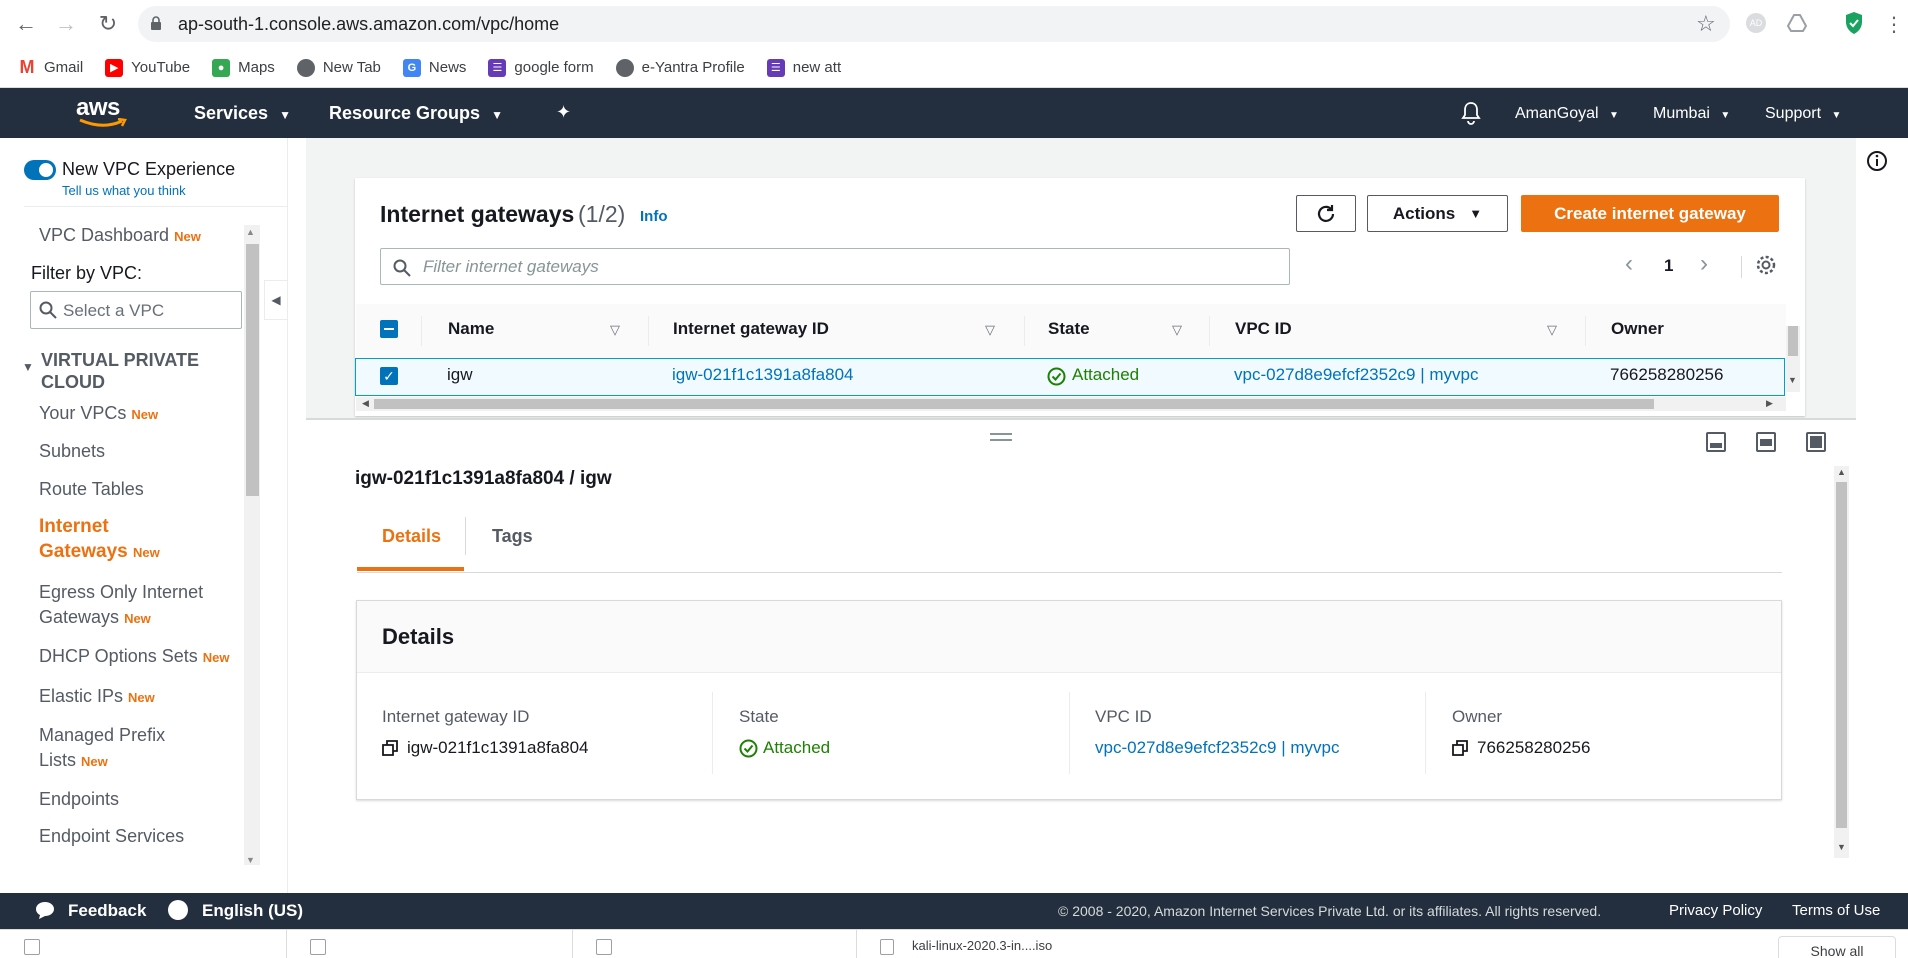  What do you see at coordinates (111, 836) in the screenshot?
I see `sidebar-item-endpoint-services: Endpoint Services` at bounding box center [111, 836].